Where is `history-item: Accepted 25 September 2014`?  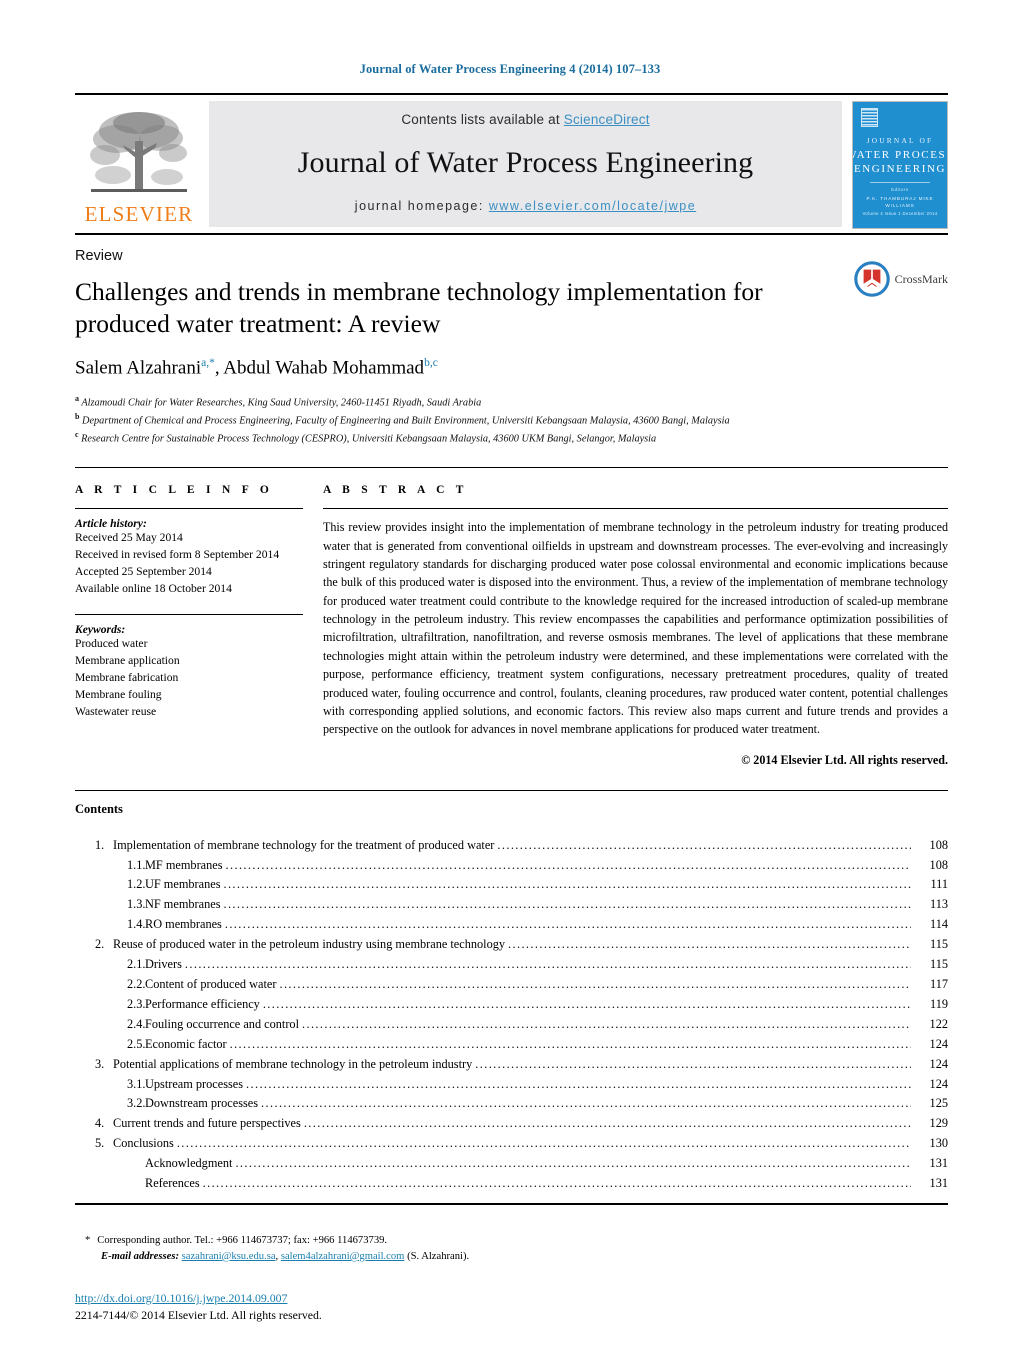
history-item: Accepted 25 September 2014 is located at coordinates (143, 571).